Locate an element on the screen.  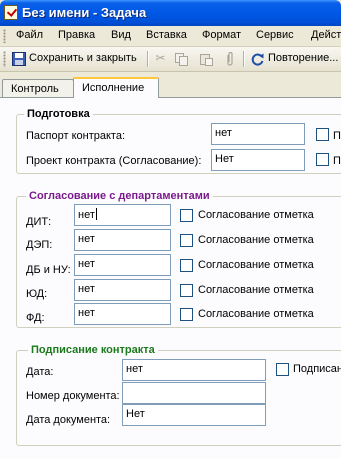
copy-icon is located at coordinates (181, 59).